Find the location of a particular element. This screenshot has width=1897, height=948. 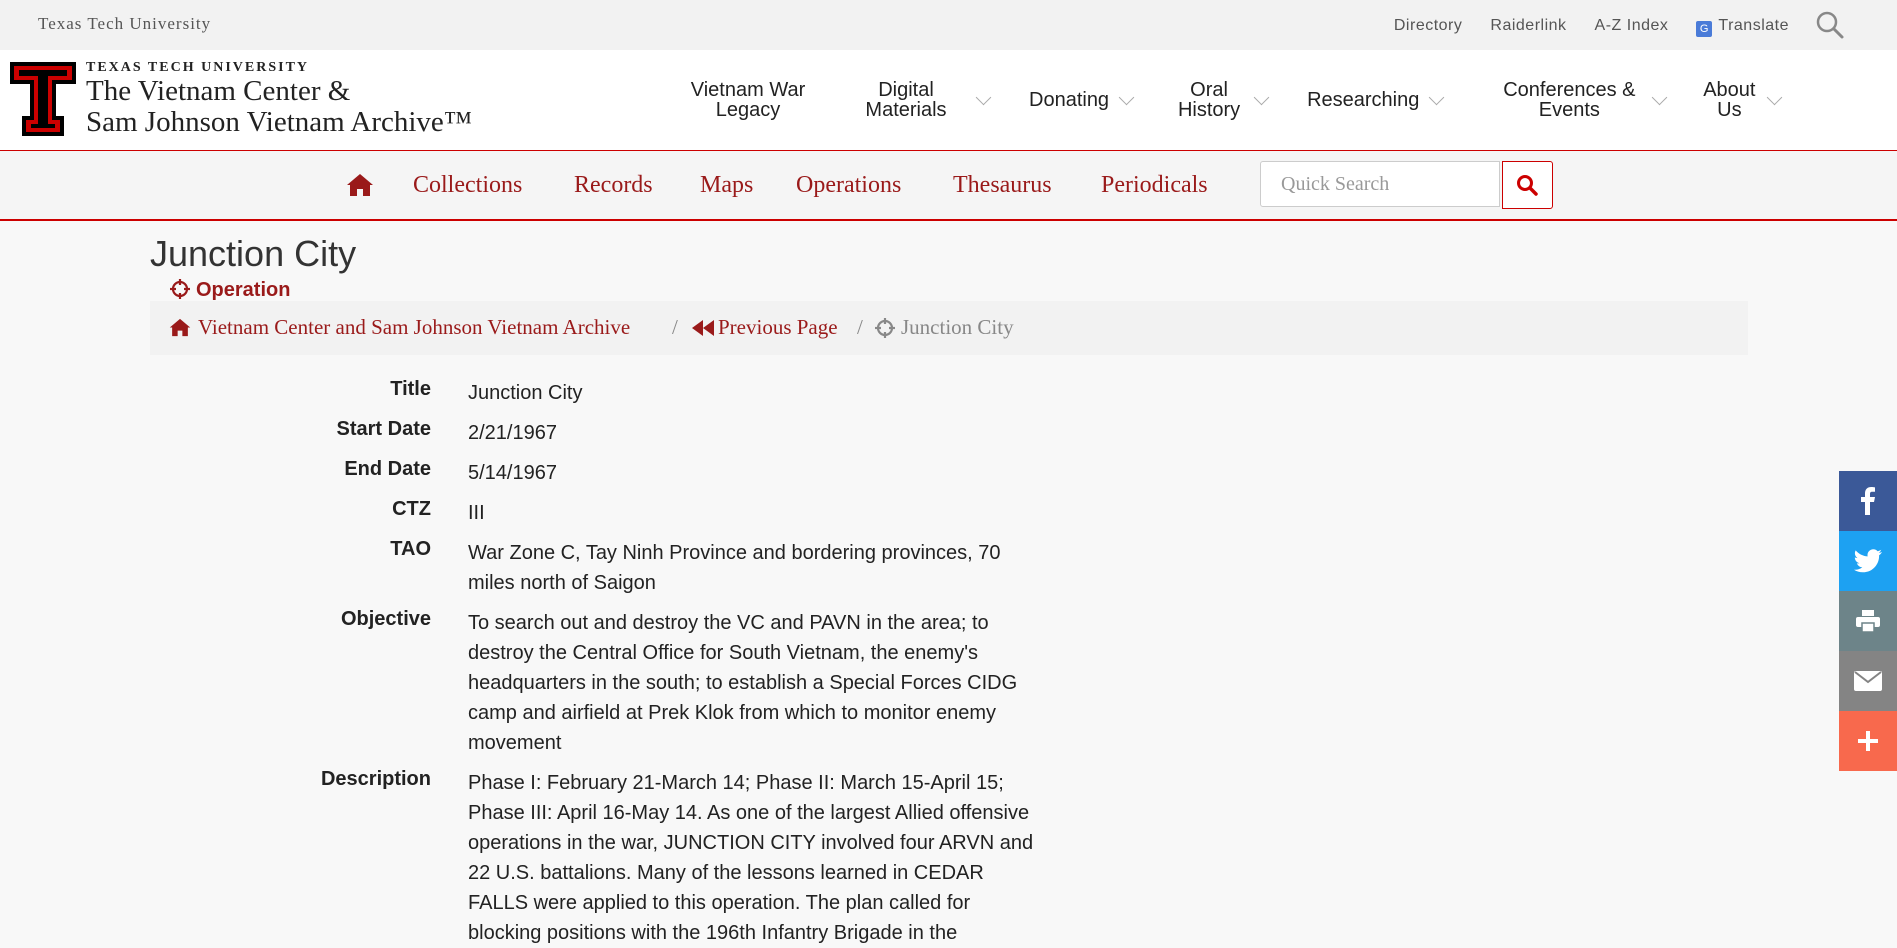

email-share-button is located at coordinates (1868, 681).